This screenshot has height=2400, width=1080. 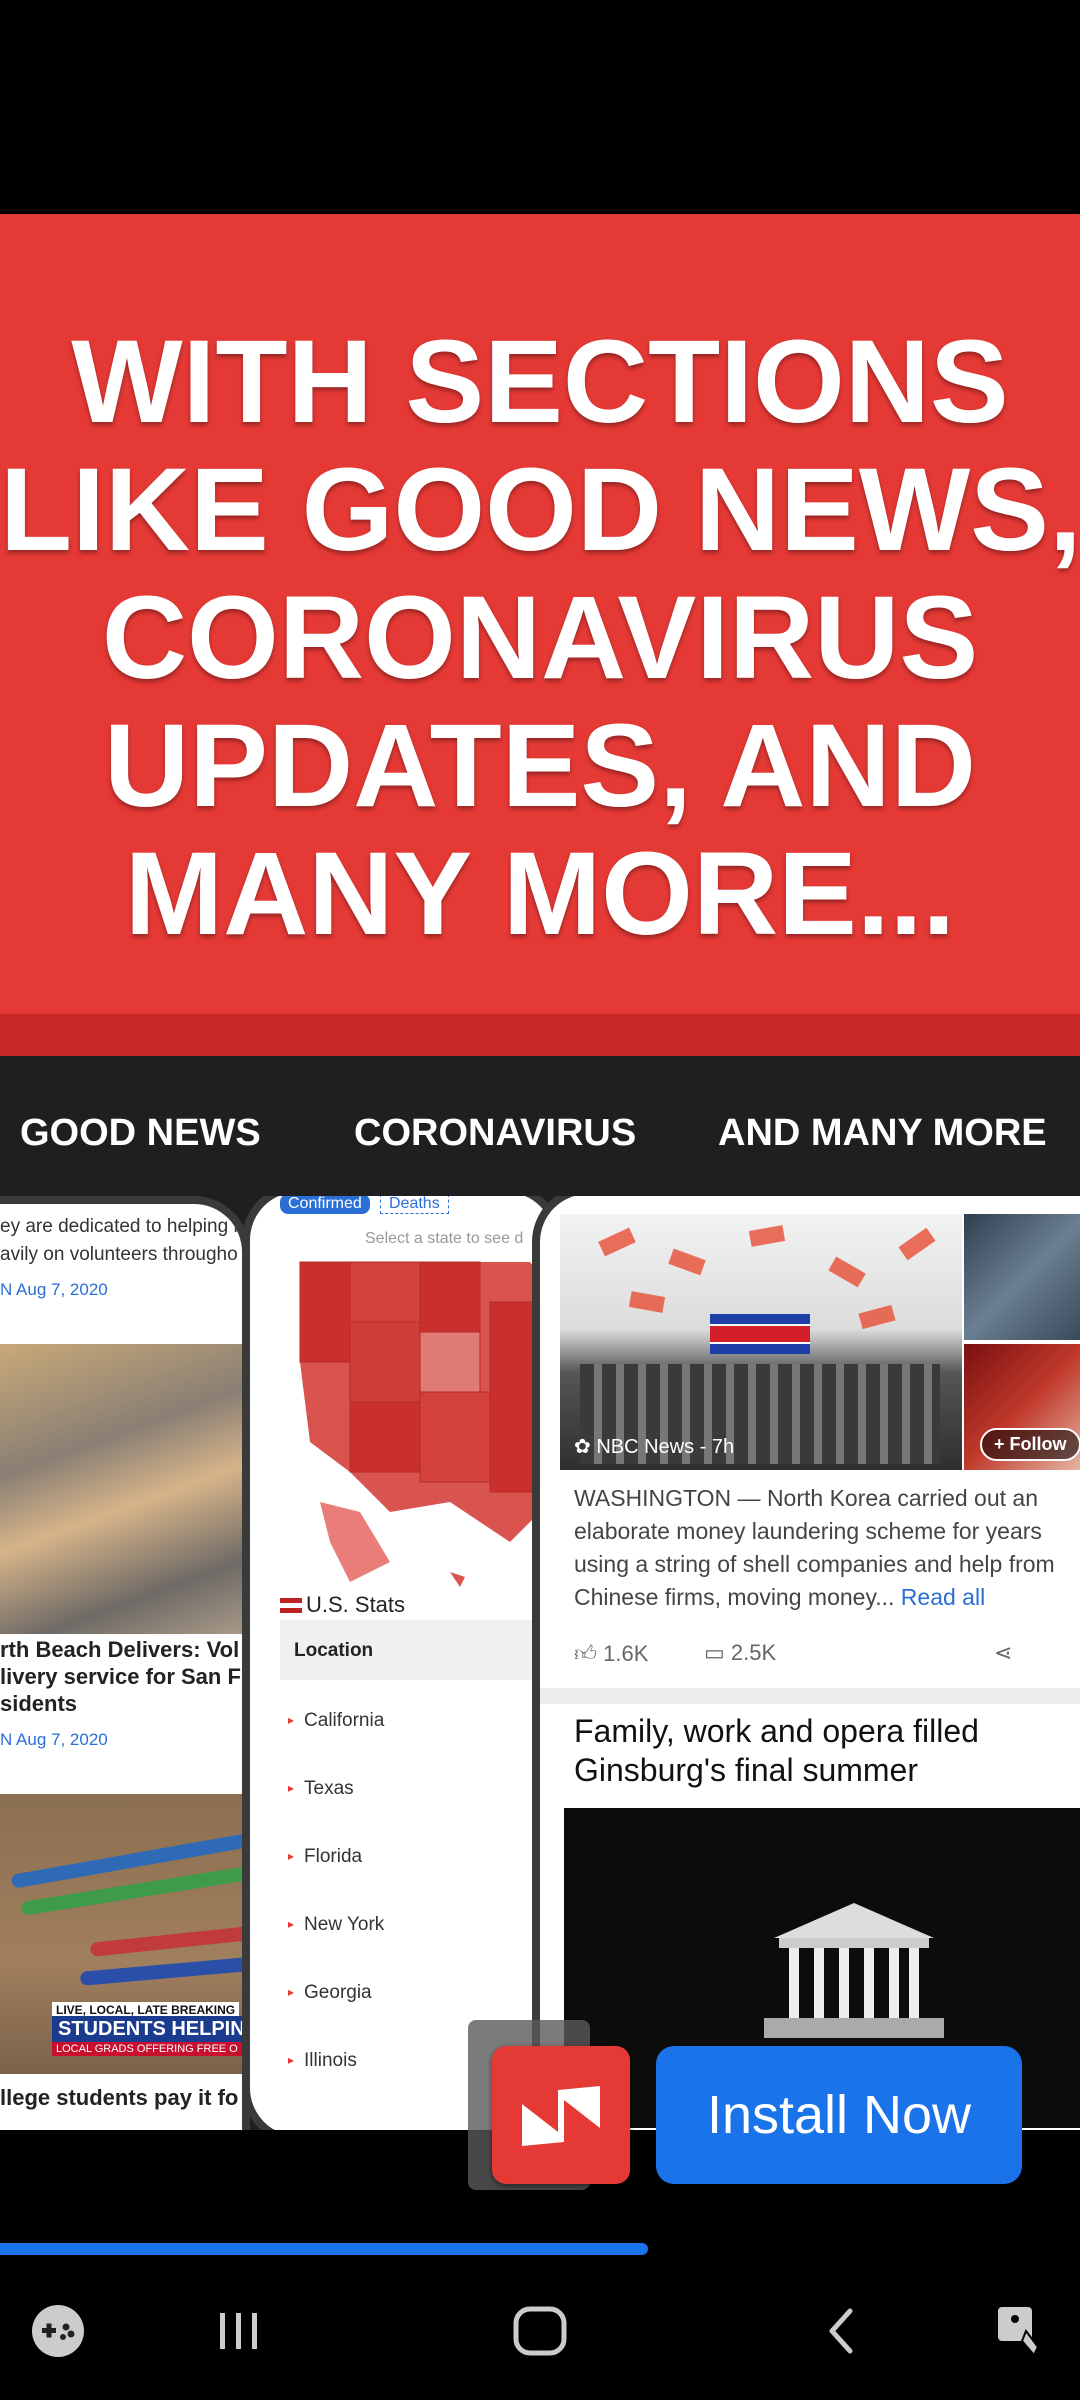 What do you see at coordinates (426, 1427) in the screenshot?
I see `us-state-map` at bounding box center [426, 1427].